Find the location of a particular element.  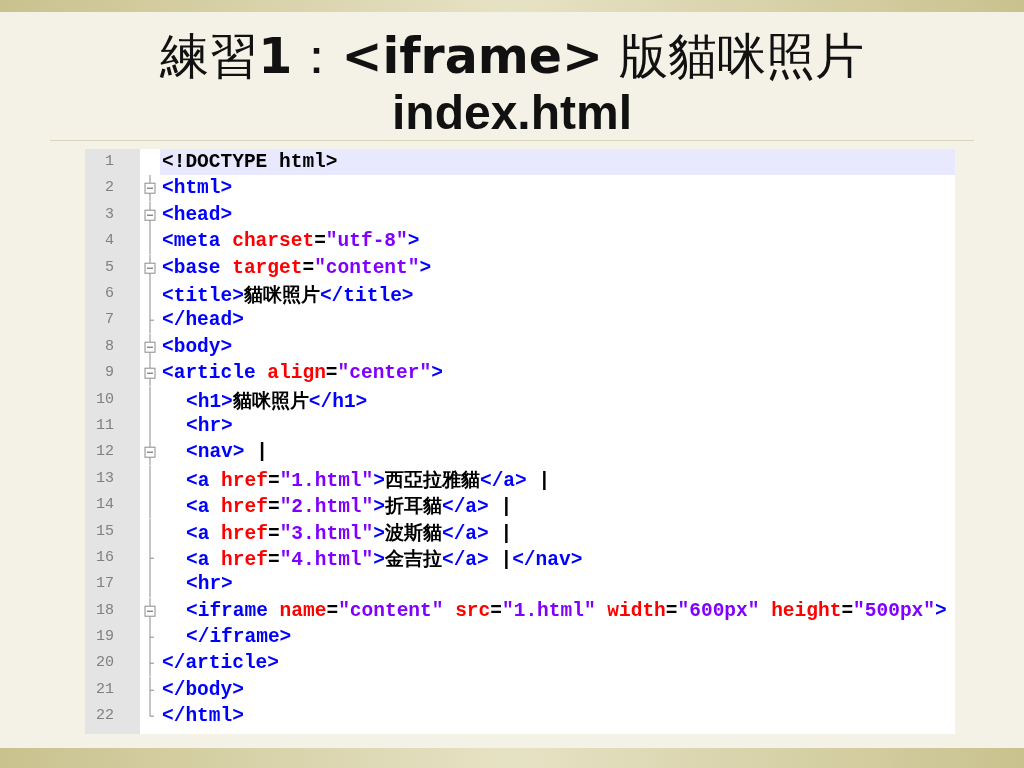

code-line: <a href="4.html">金吉拉</a> |</nav> is located at coordinates (384, 559).